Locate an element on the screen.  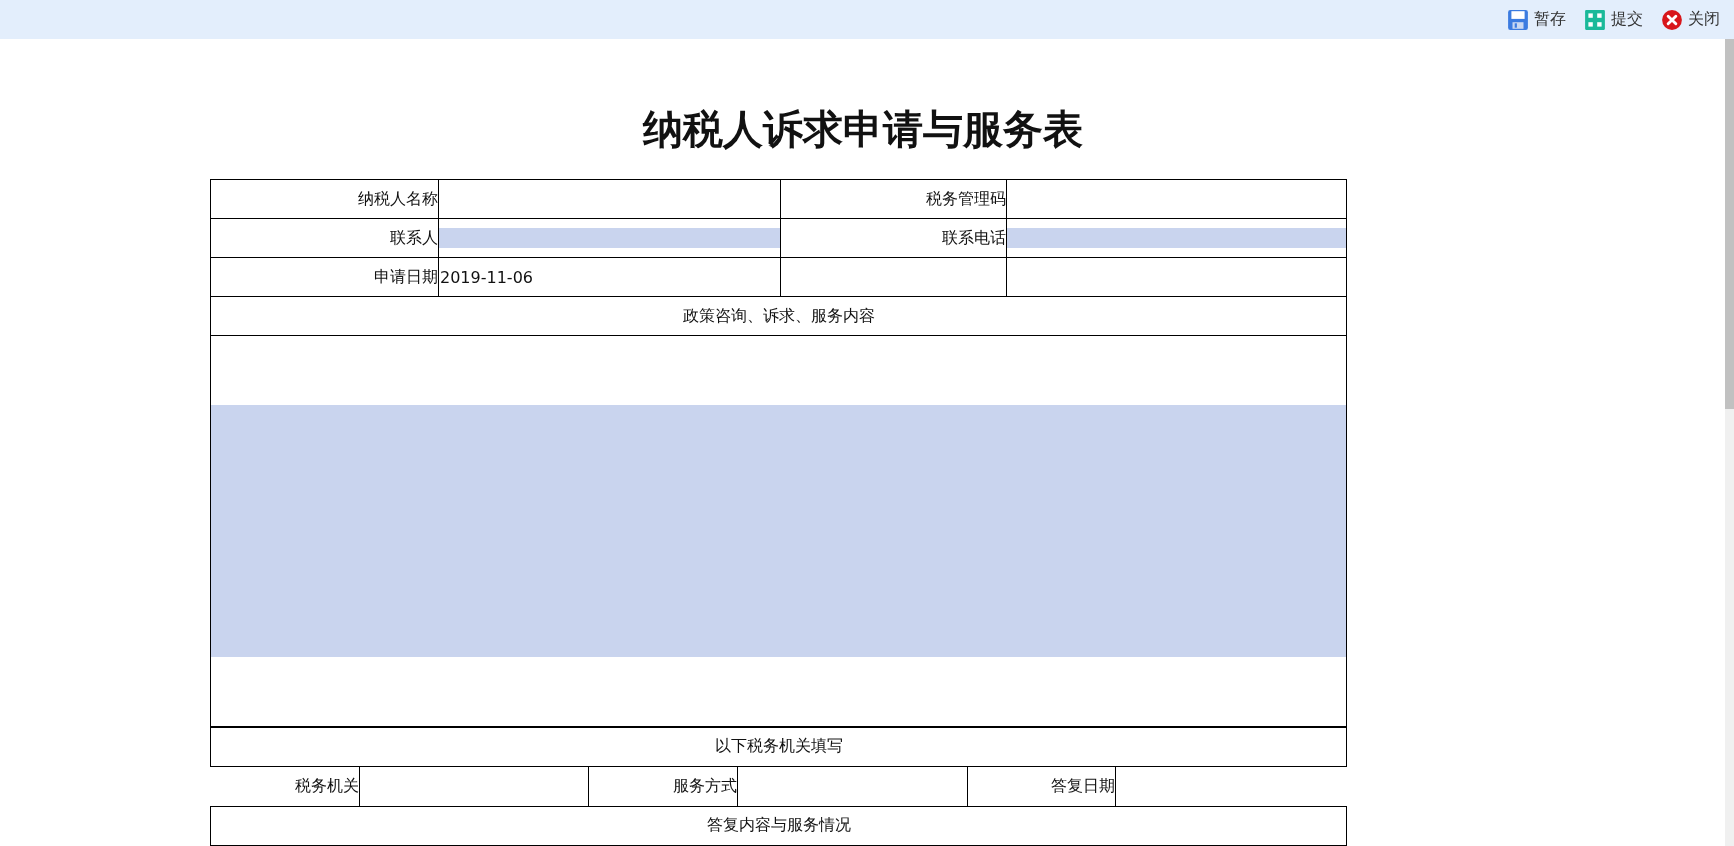
scrollbar is located at coordinates (1729, 442).